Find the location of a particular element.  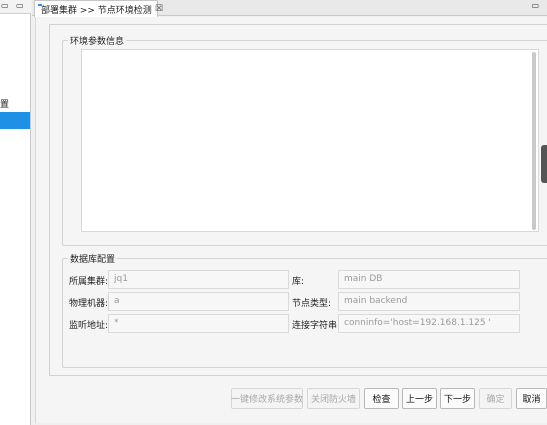

library-field: main DB is located at coordinates (429, 279).